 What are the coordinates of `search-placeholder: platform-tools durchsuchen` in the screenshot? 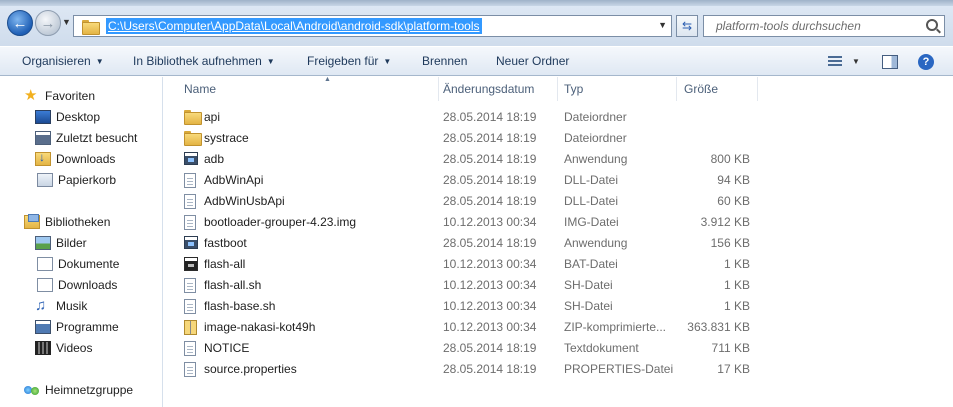 It's located at (788, 26).